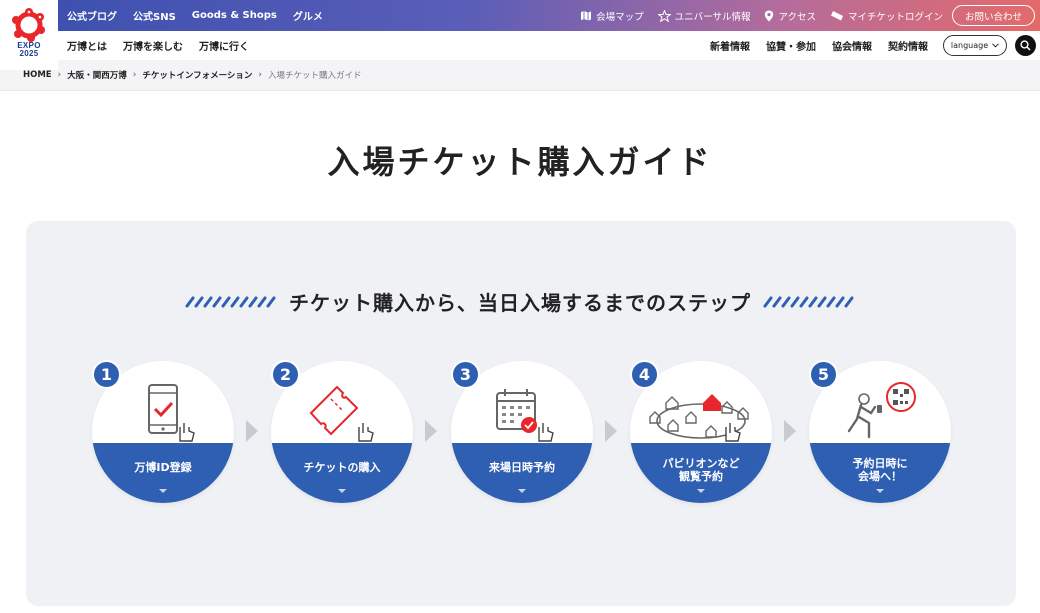  Describe the element at coordinates (197, 75) in the screenshot. I see `breadcrumb-ticket-info: チケットインフォメーション` at that location.